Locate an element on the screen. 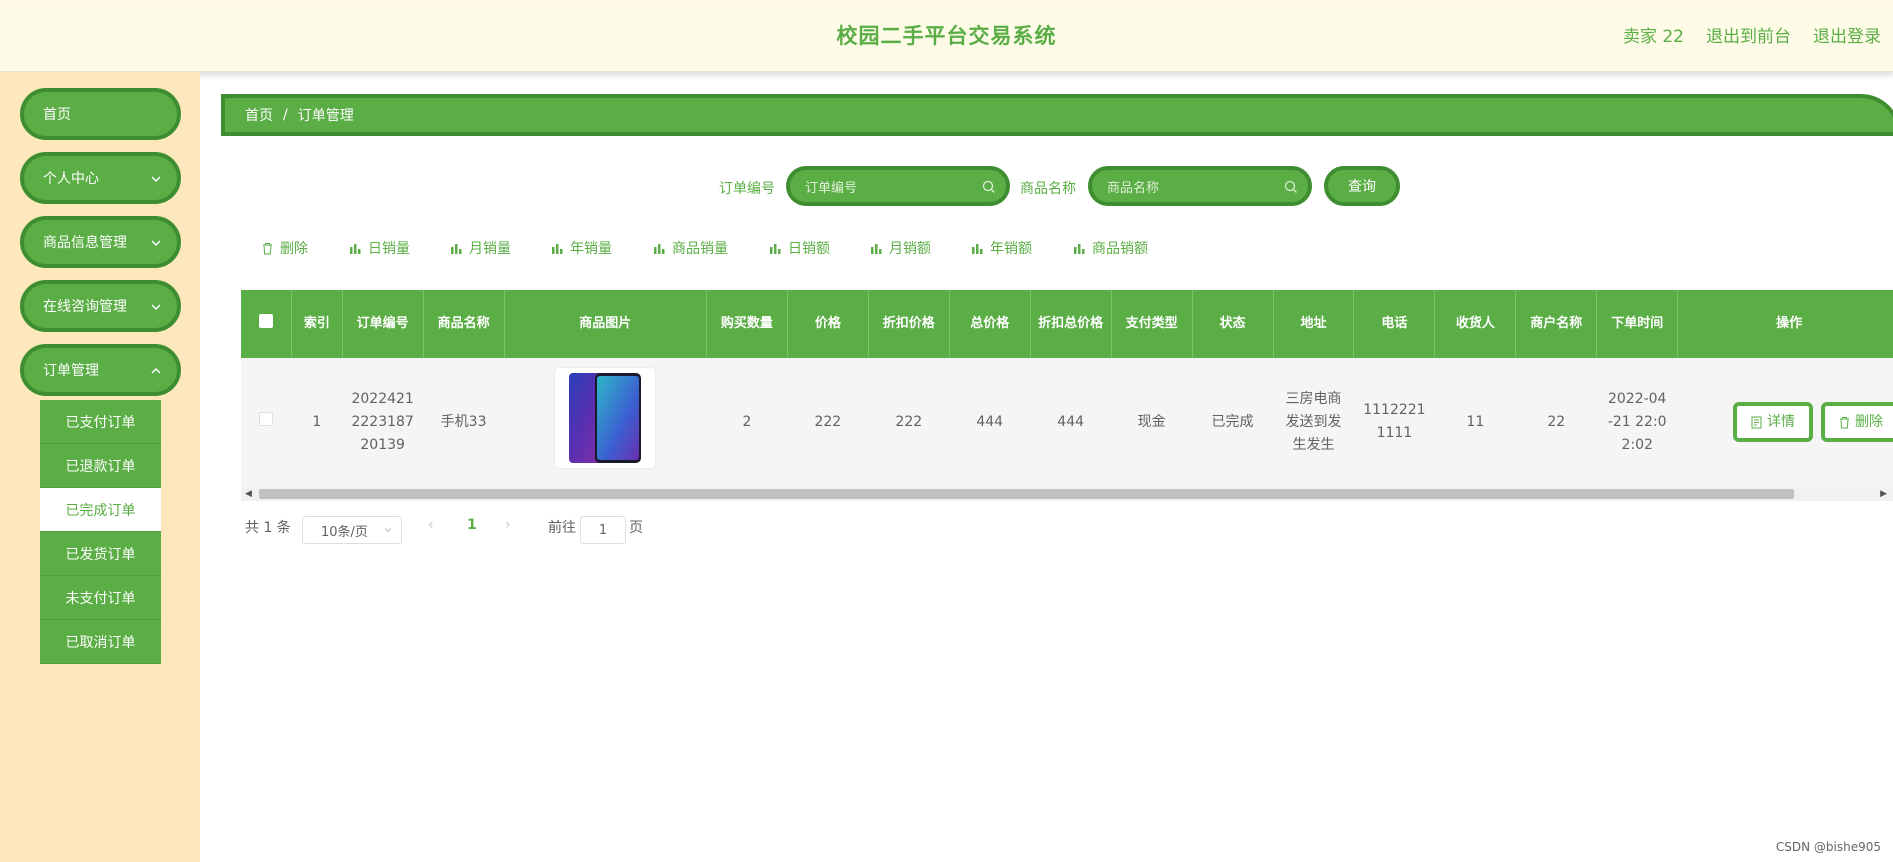 This screenshot has width=1893, height=862. monthly-sales-qty-tool: 月销量 is located at coordinates (480, 248).